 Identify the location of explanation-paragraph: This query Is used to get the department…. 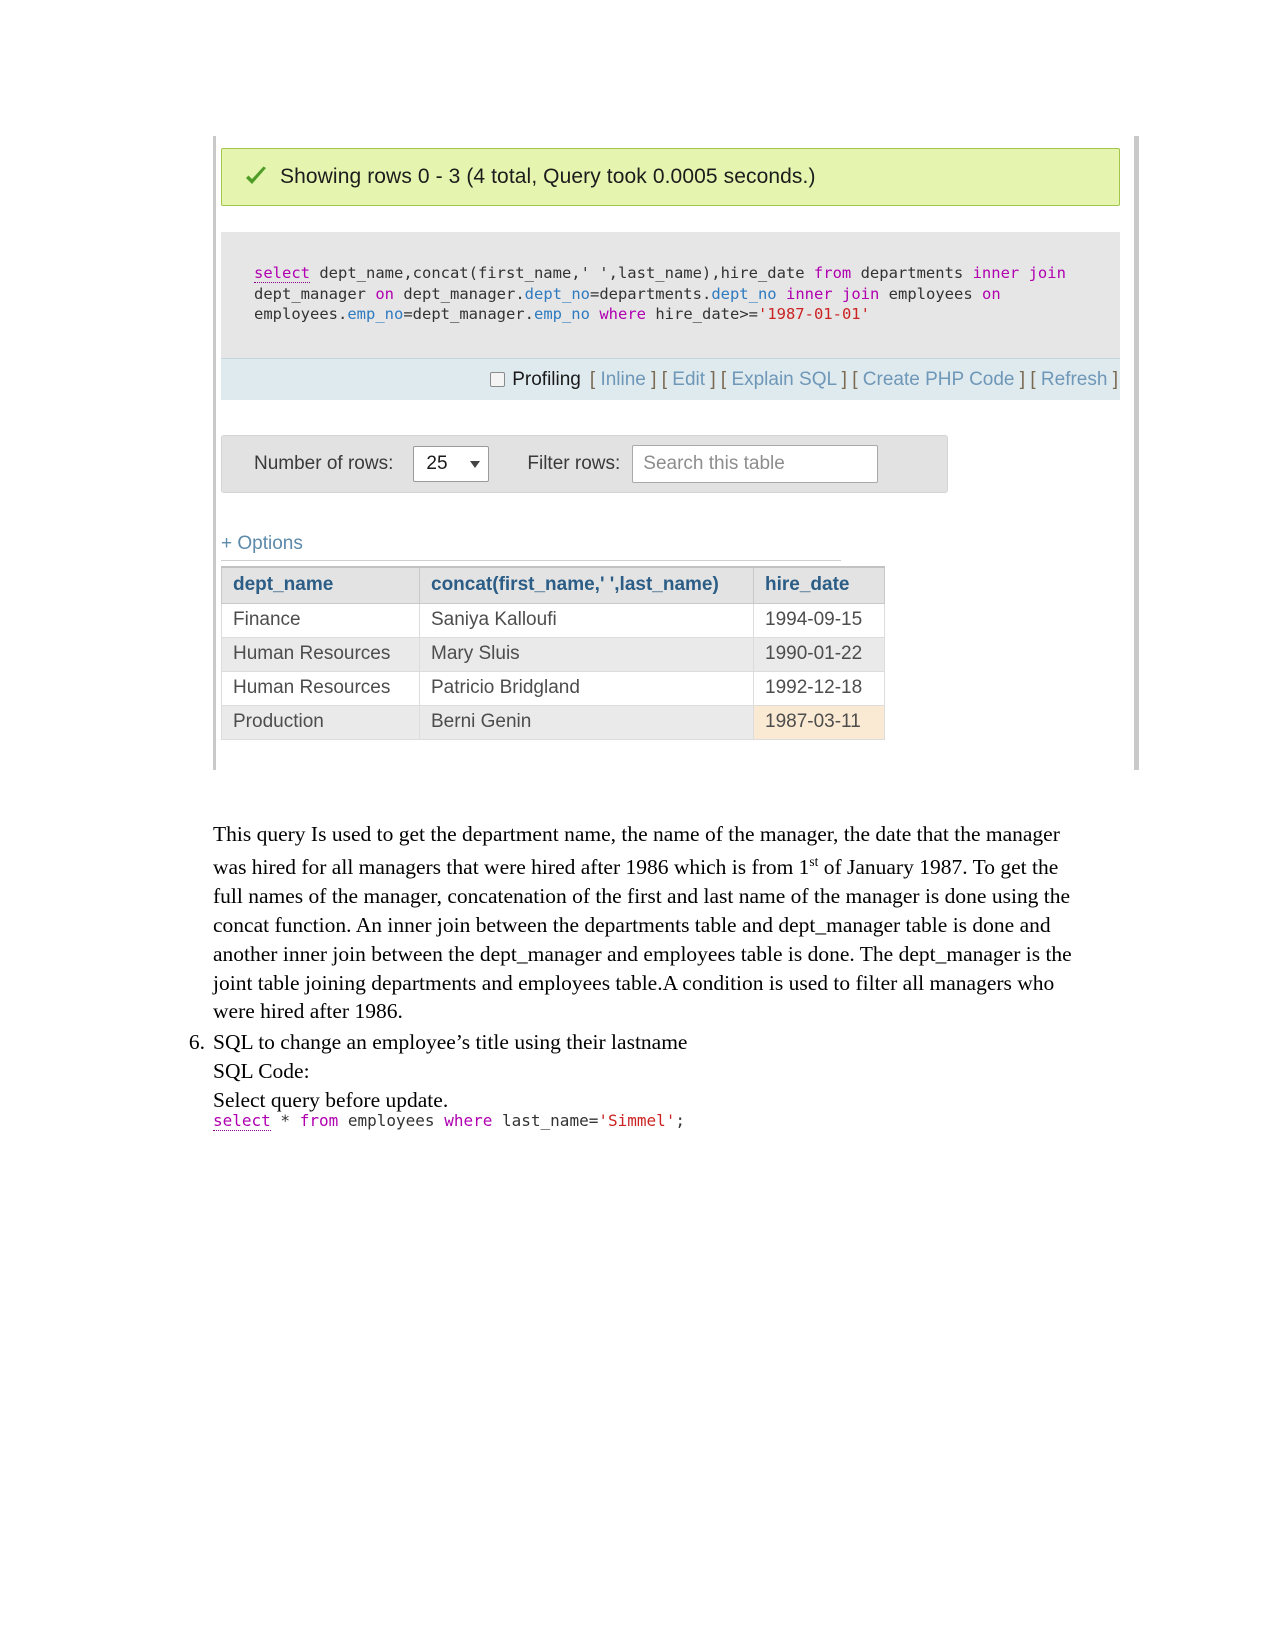
(646, 923).